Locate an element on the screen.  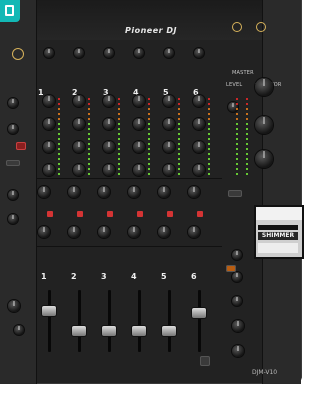
master-level-knob is located at coordinates (264, 87).